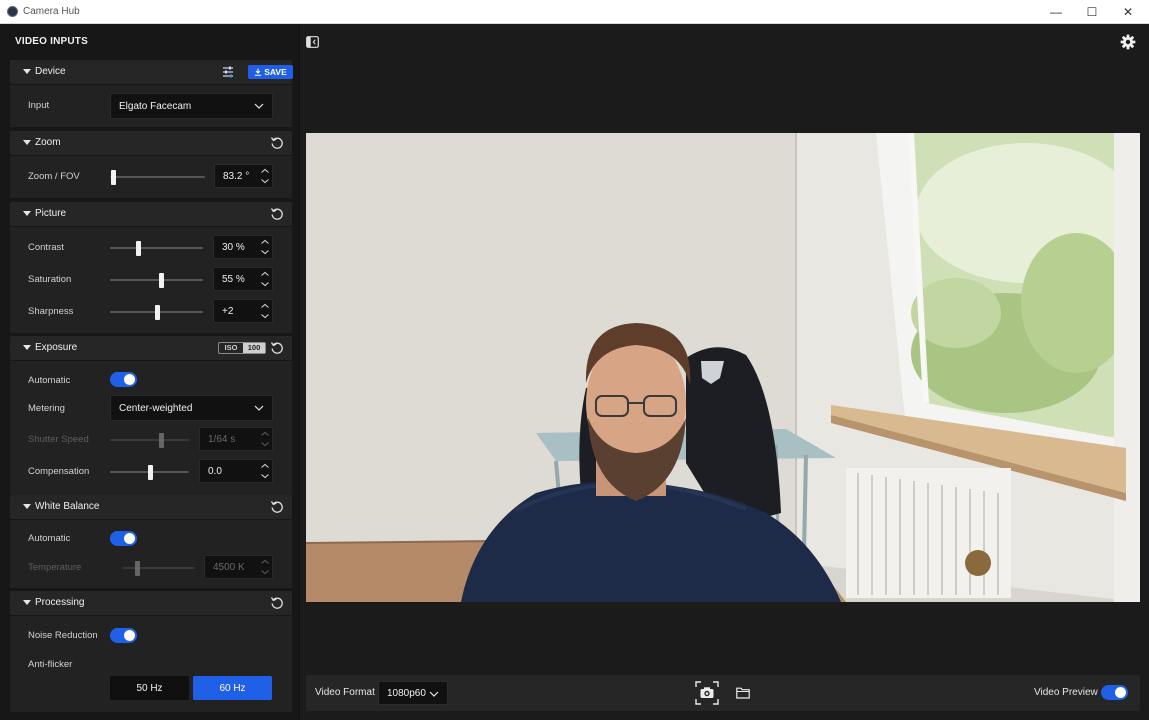 The image size is (1149, 720). What do you see at coordinates (1128, 42) in the screenshot?
I see `gear-icon` at bounding box center [1128, 42].